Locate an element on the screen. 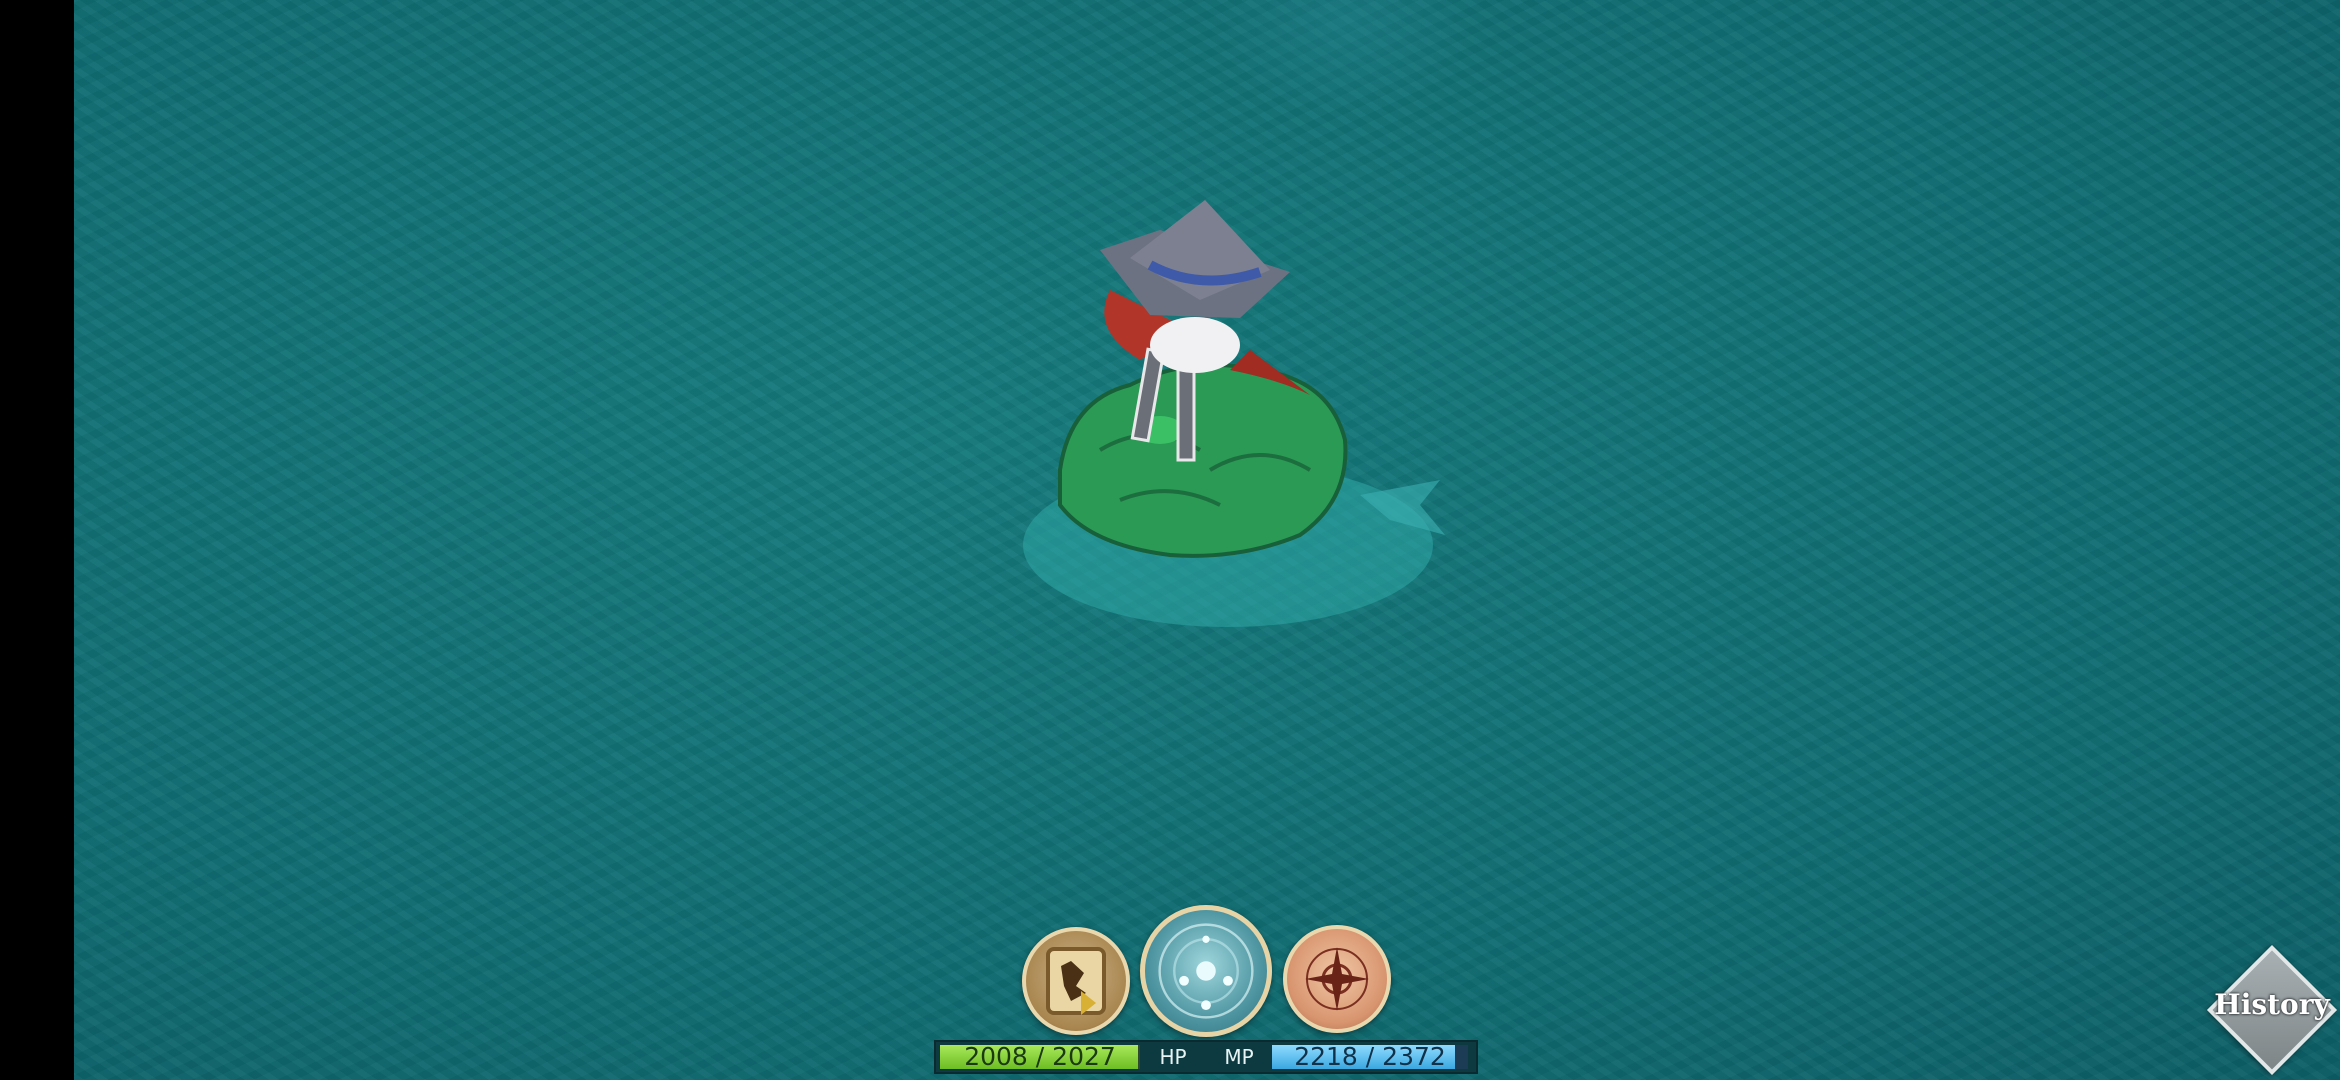 This screenshot has width=2340, height=1080. map-button is located at coordinates (1337, 979).